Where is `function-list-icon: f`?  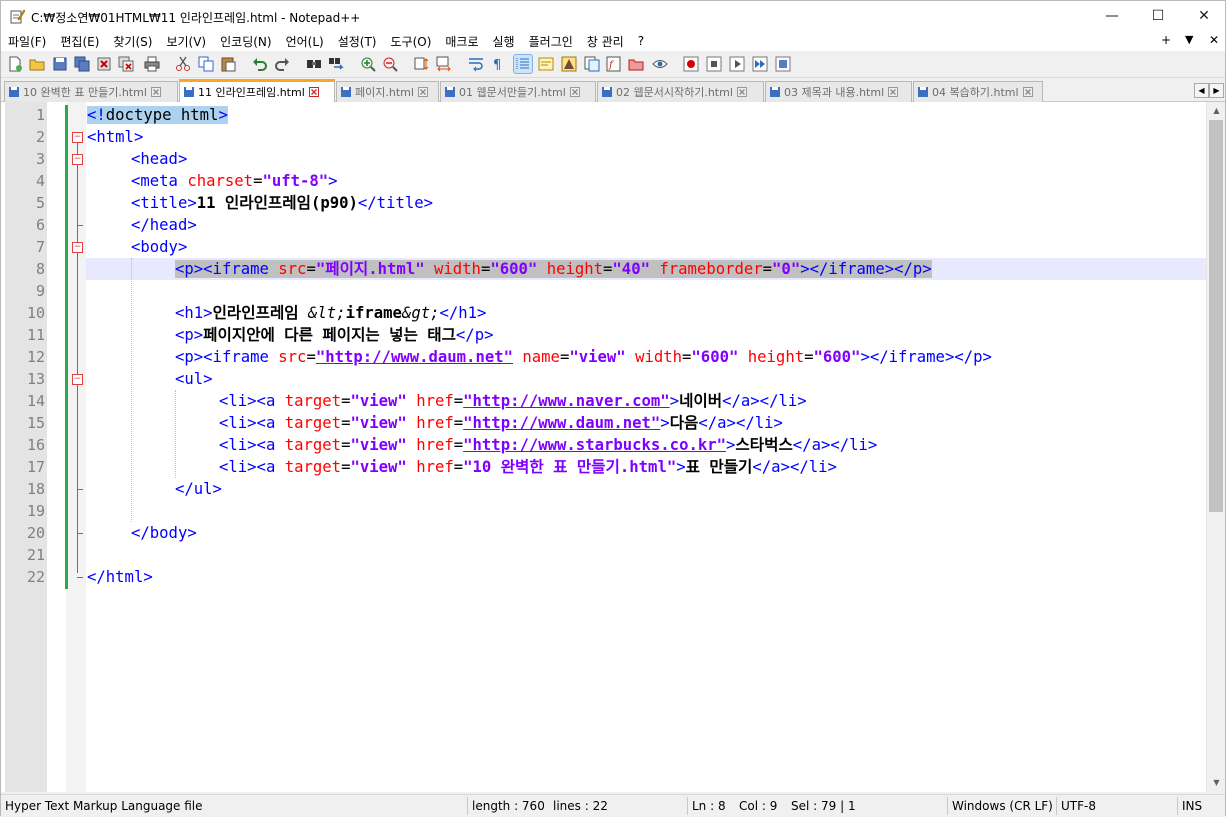
function-list-icon: f is located at coordinates (614, 64).